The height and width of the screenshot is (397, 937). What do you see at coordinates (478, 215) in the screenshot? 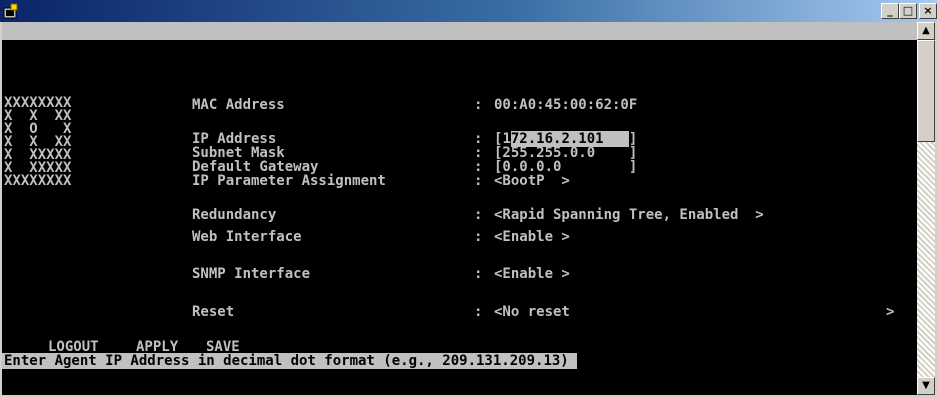
I see `redundancy-sep: :` at bounding box center [478, 215].